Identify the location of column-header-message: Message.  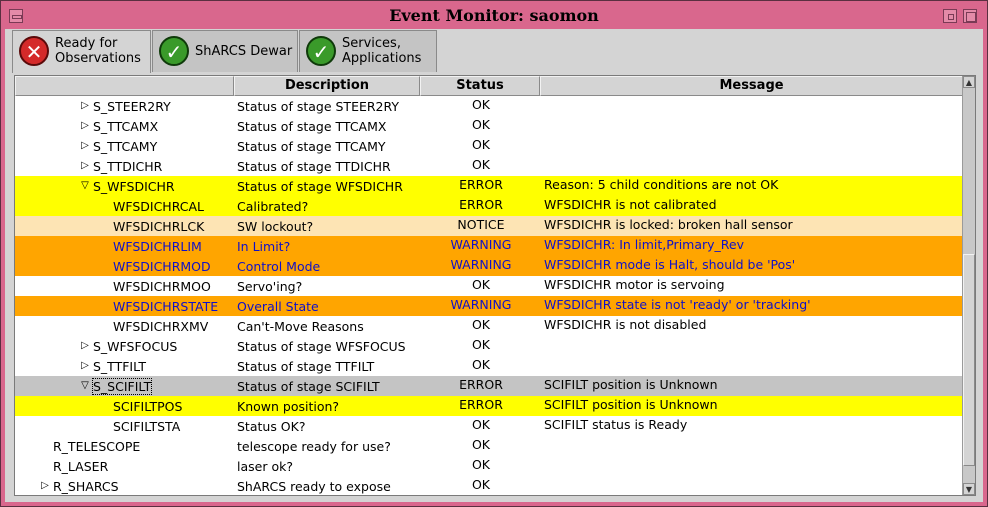
(751, 86).